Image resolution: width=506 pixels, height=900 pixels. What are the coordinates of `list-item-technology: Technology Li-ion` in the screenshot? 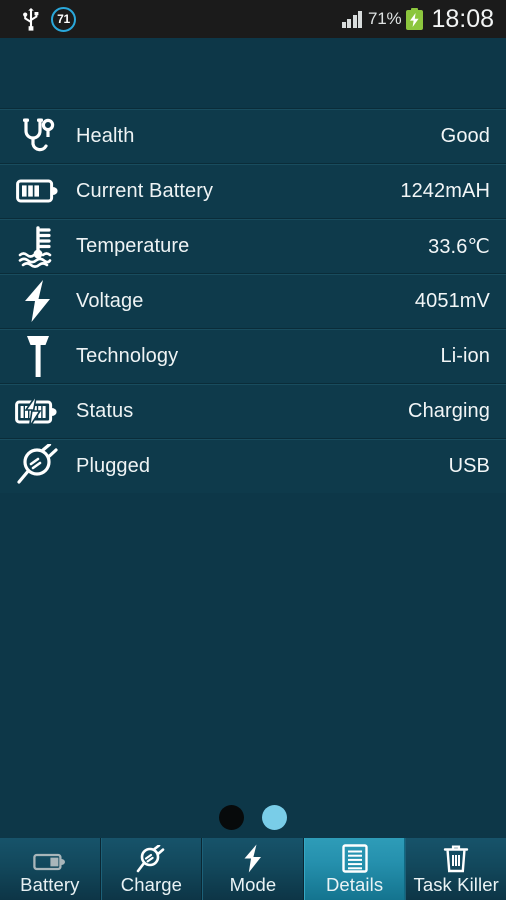 It's located at (253, 355).